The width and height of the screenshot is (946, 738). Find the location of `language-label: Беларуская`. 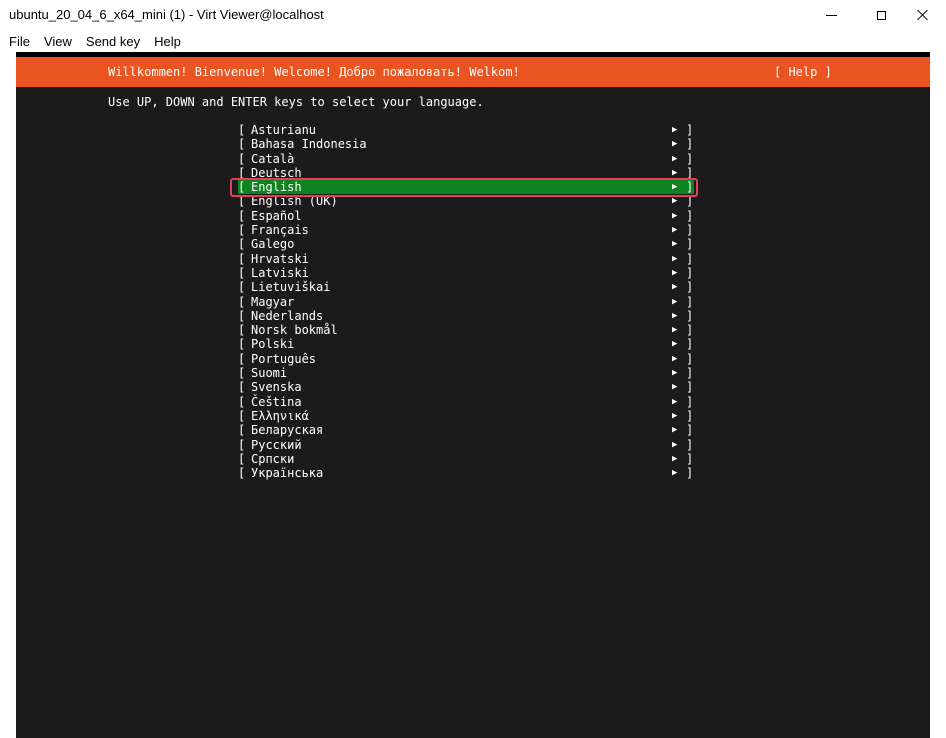

language-label: Беларуская is located at coordinates (287, 430).